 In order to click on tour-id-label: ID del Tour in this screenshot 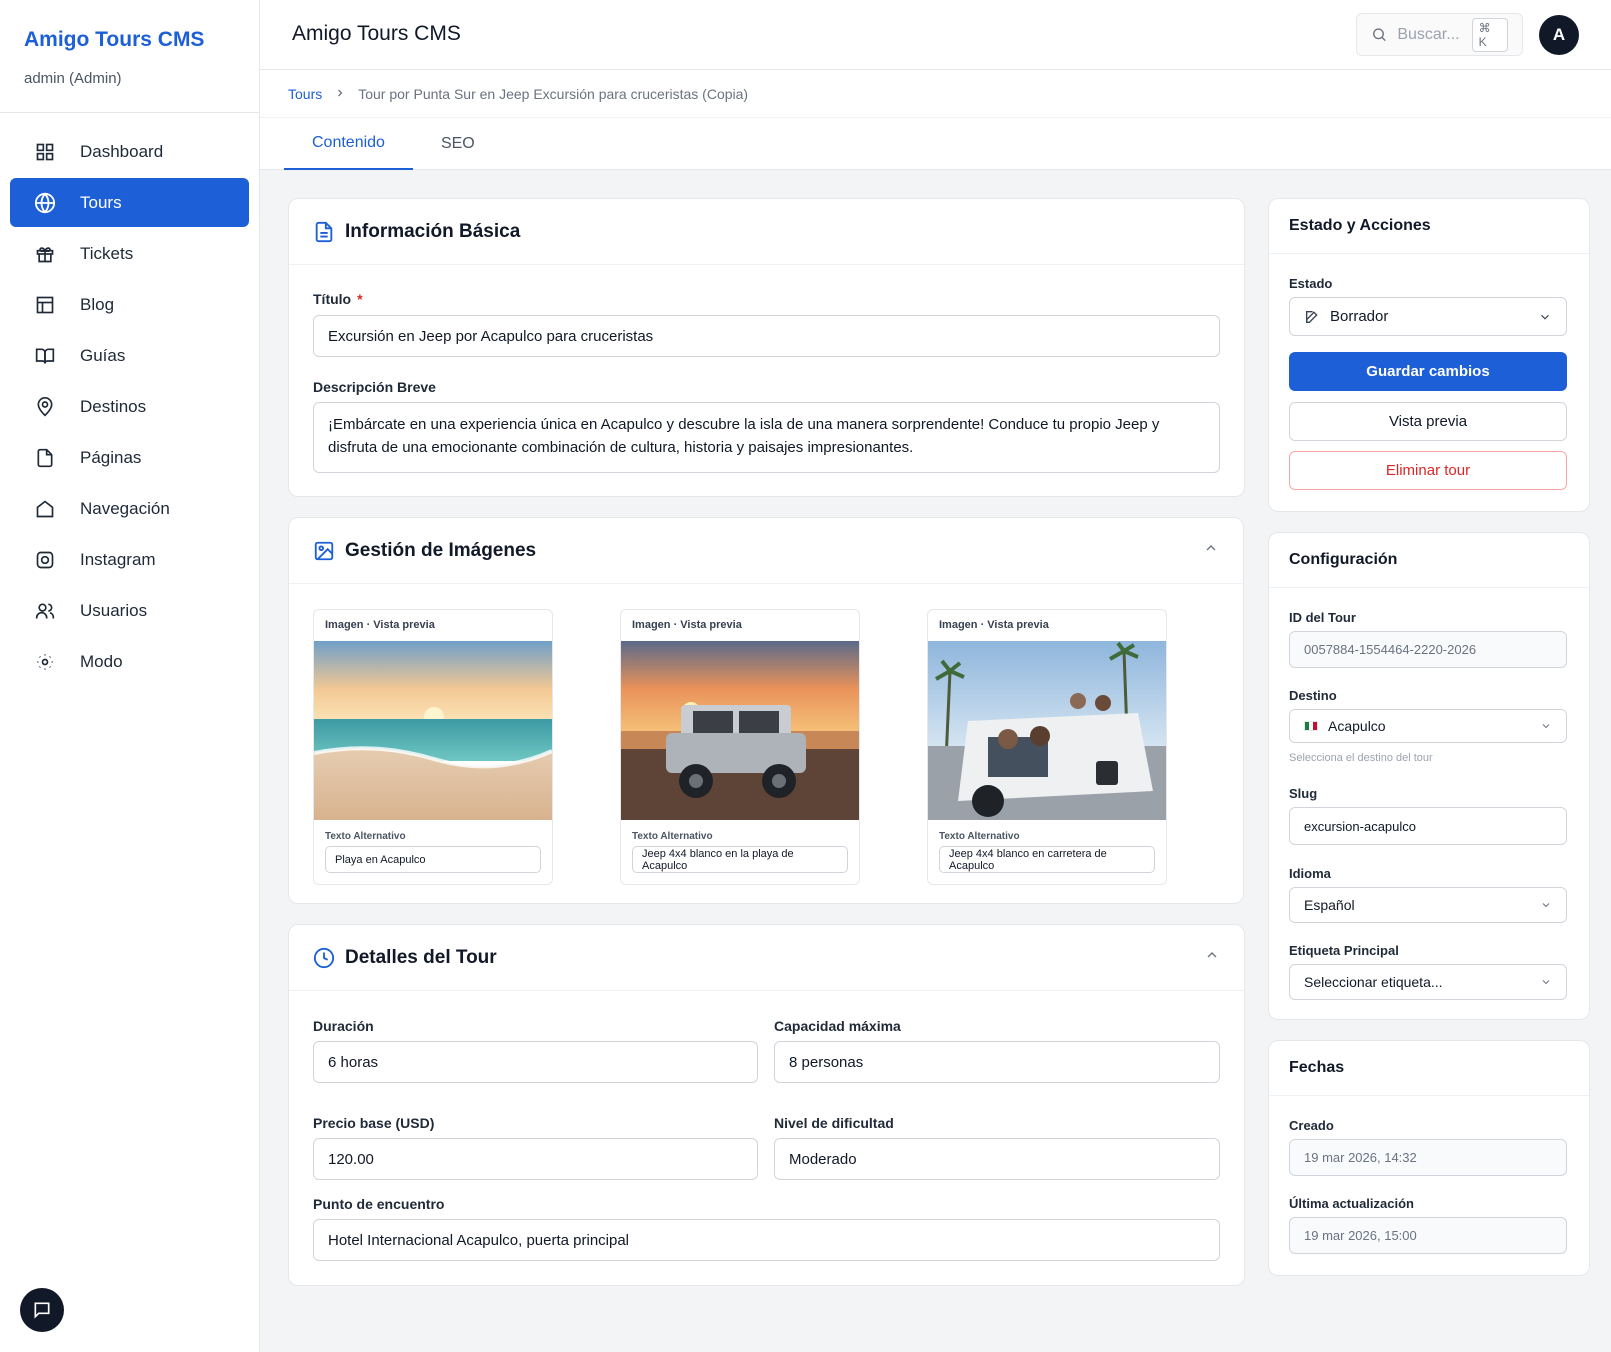, I will do `click(1322, 617)`.